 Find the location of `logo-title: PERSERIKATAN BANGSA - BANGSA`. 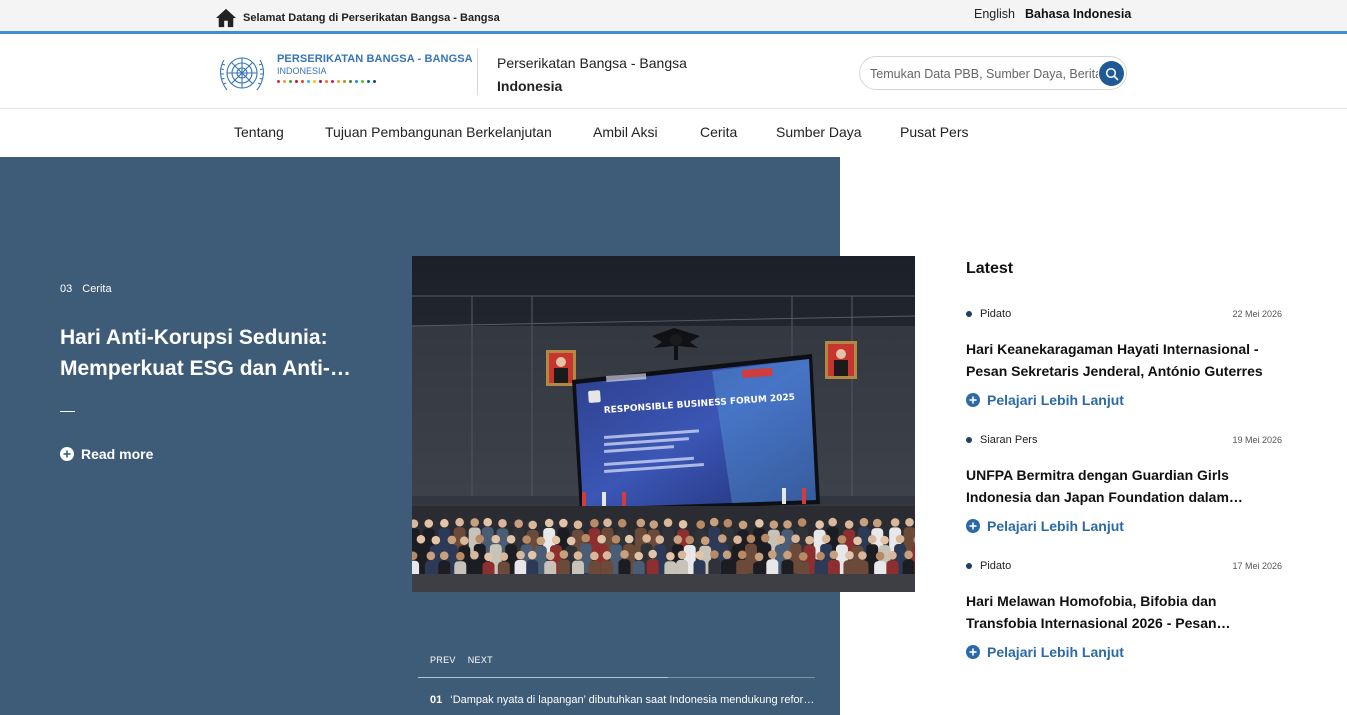

logo-title: PERSERIKATAN BANGSA - BANGSA is located at coordinates (375, 59).